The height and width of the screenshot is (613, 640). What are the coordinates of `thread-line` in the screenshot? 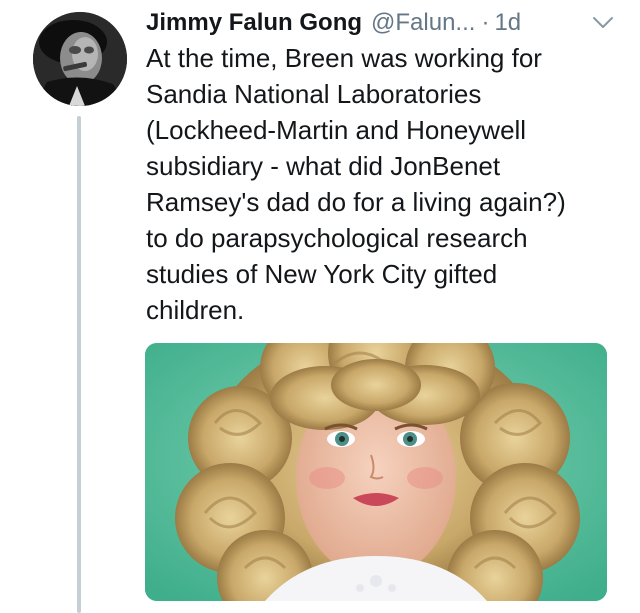 It's located at (79, 364).